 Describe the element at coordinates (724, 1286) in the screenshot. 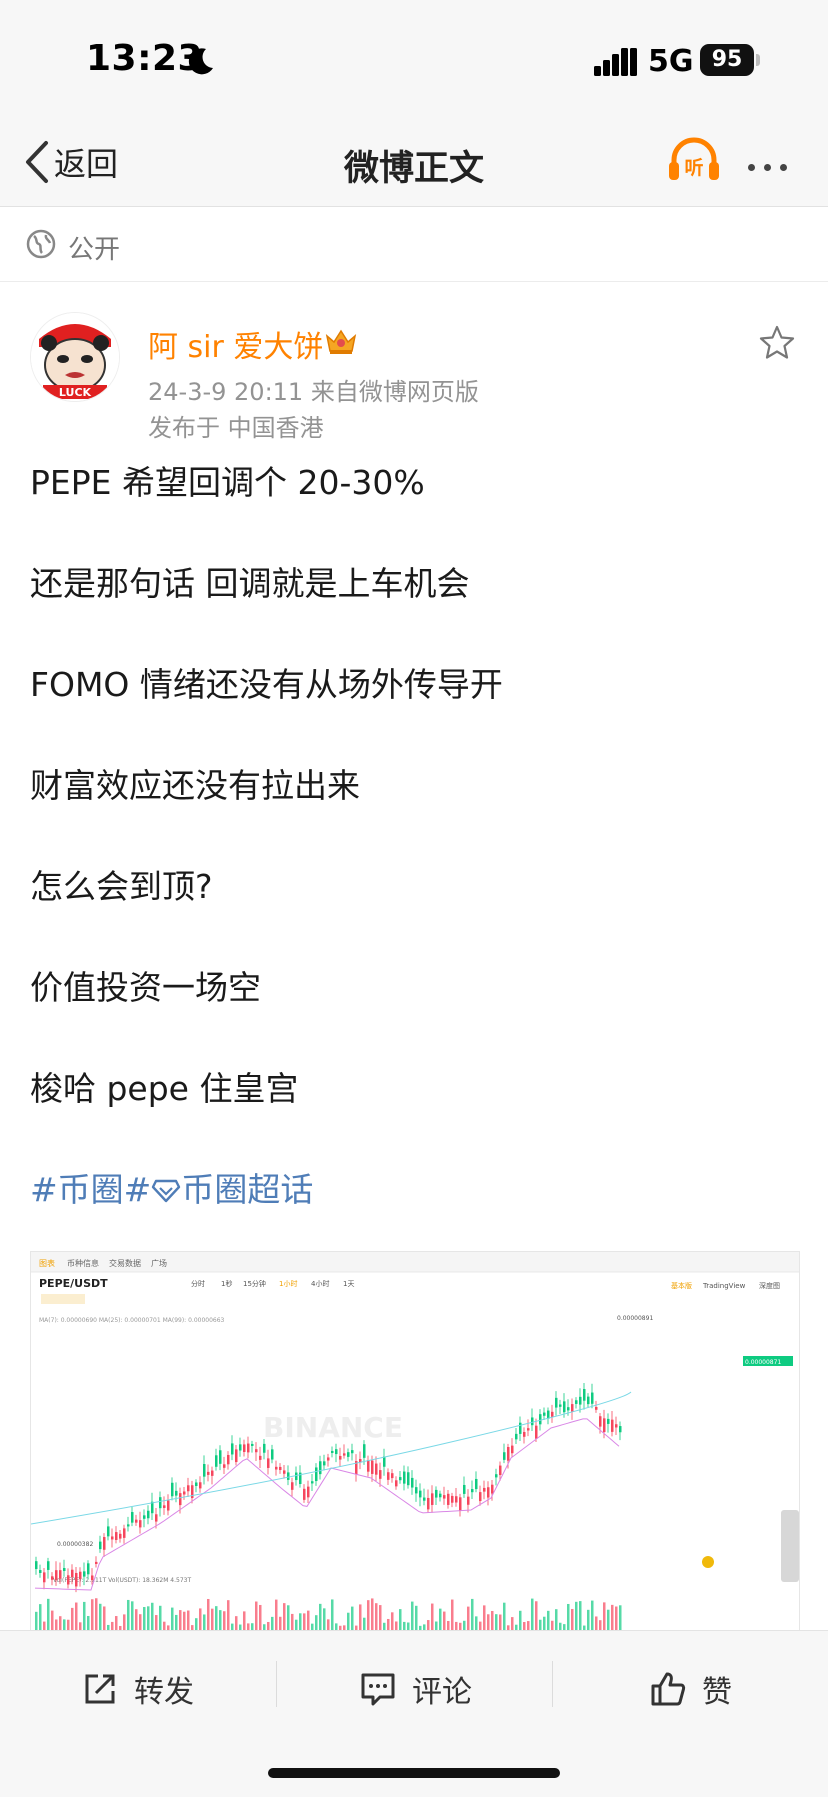

I see `chart-view: TradingView` at that location.